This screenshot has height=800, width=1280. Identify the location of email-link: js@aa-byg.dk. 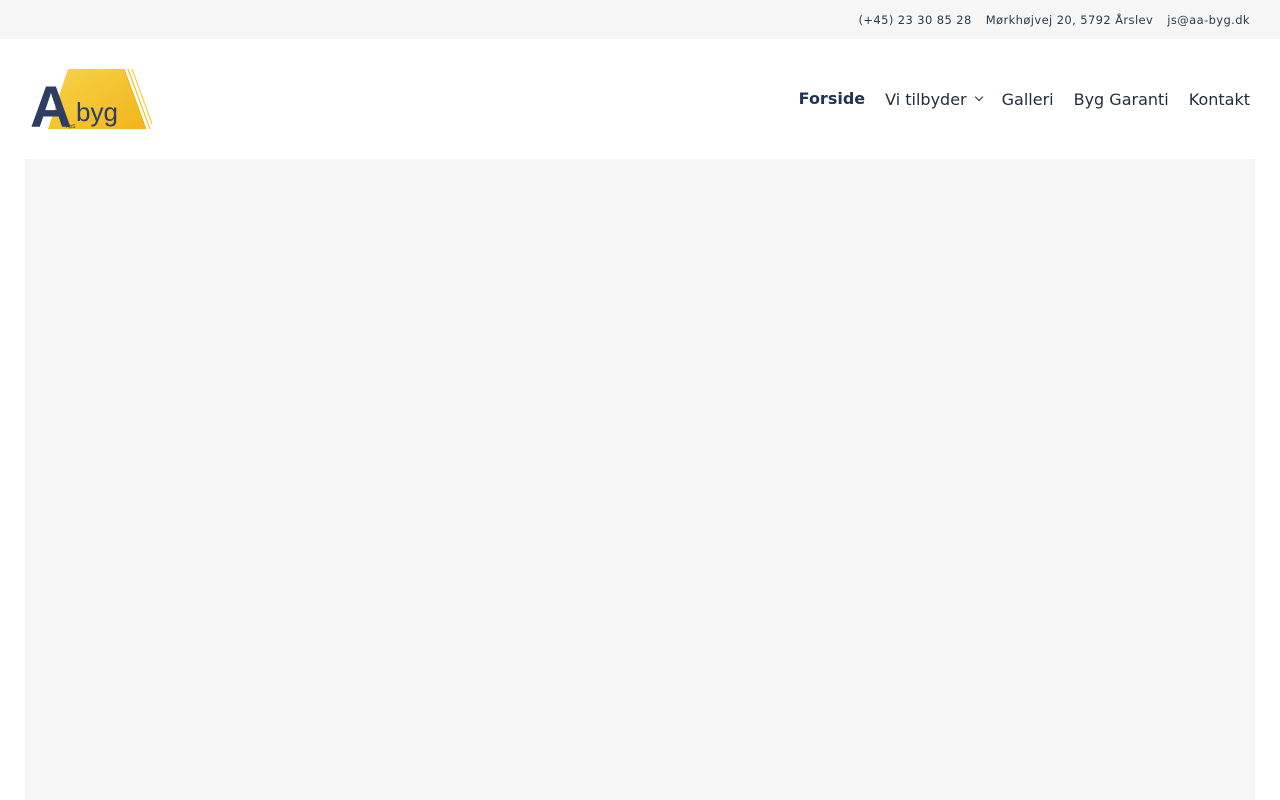
(1208, 20).